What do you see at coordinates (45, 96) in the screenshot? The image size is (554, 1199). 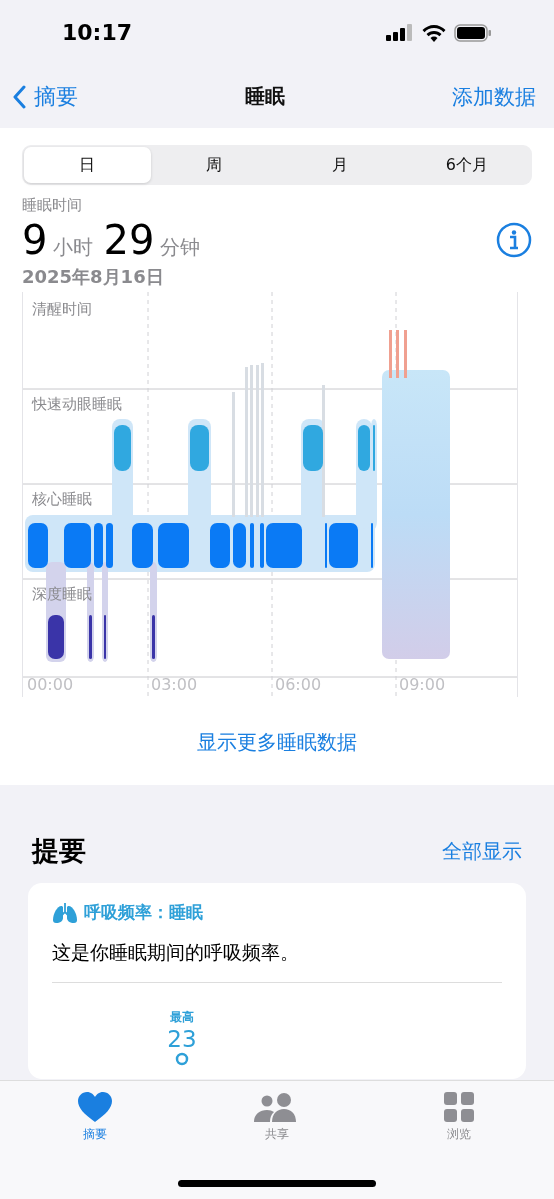 I see `back-link: 摘要` at bounding box center [45, 96].